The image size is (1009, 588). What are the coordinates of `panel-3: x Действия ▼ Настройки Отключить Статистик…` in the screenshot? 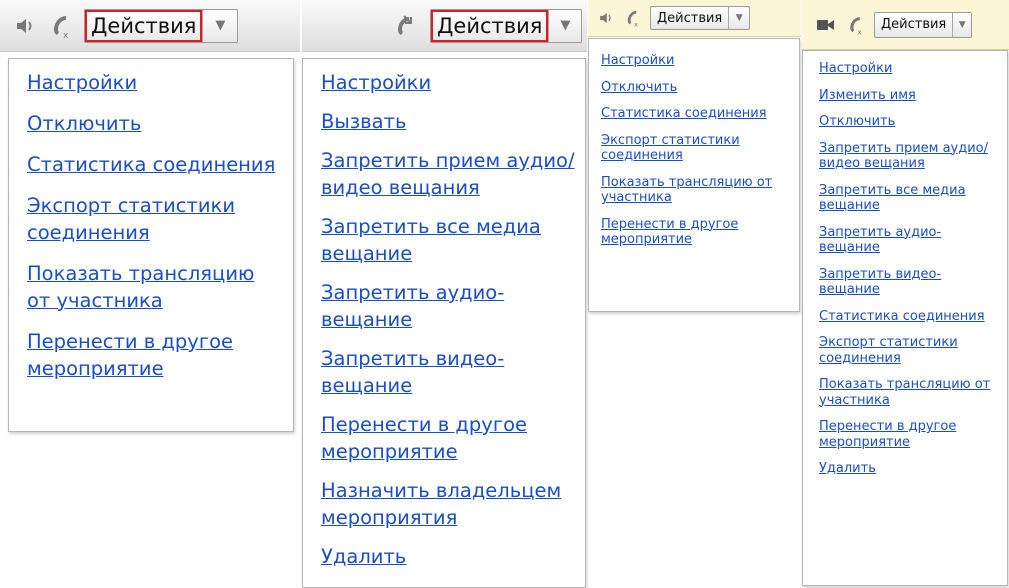 It's located at (694, 156).